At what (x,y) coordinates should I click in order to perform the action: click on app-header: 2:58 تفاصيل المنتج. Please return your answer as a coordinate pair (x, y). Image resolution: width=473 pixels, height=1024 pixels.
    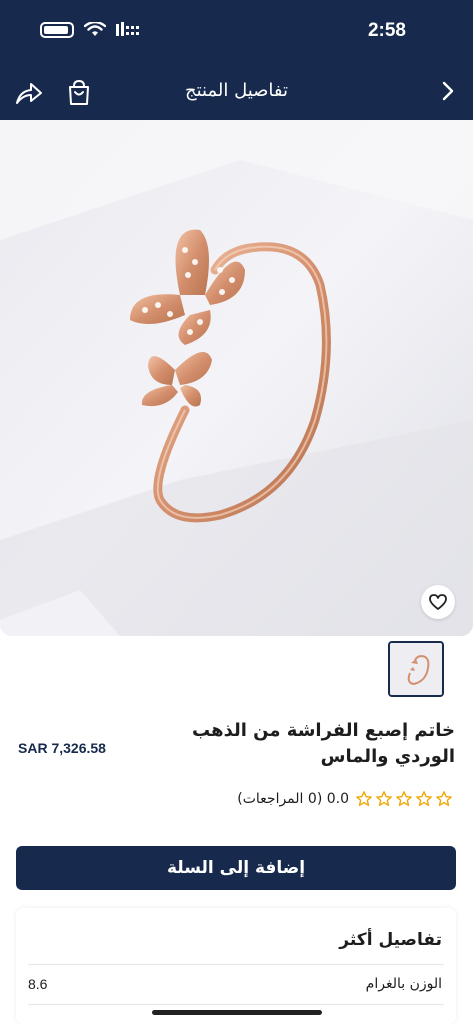
    Looking at the image, I should click on (236, 60).